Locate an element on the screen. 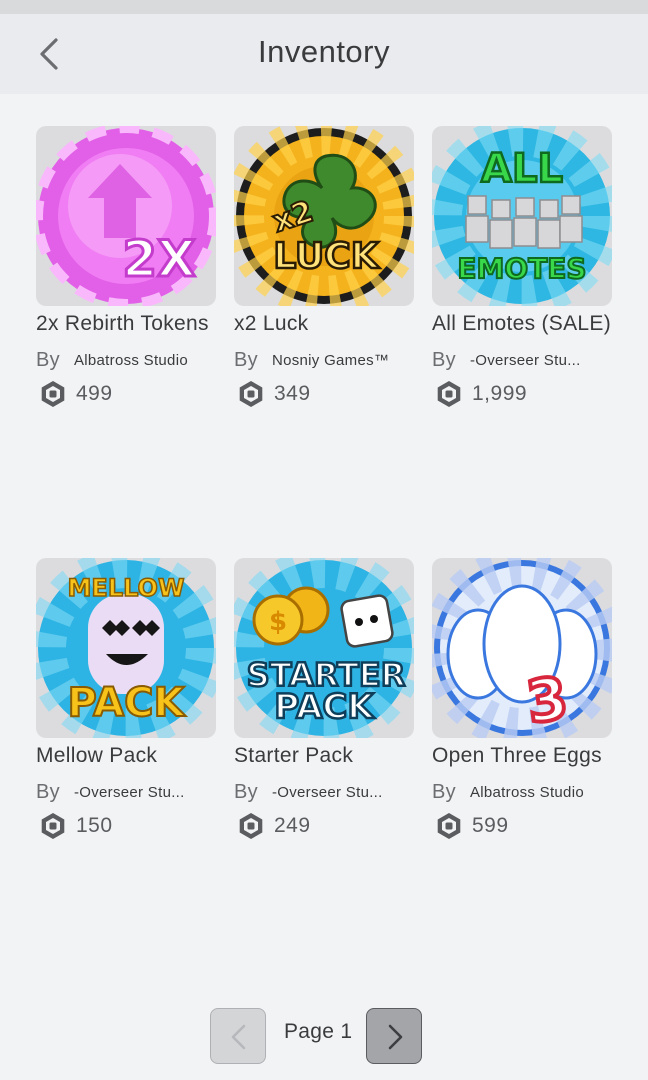 Image resolution: width=648 pixels, height=1080 pixels. item-thumbnail: x2 LUCK is located at coordinates (324, 216).